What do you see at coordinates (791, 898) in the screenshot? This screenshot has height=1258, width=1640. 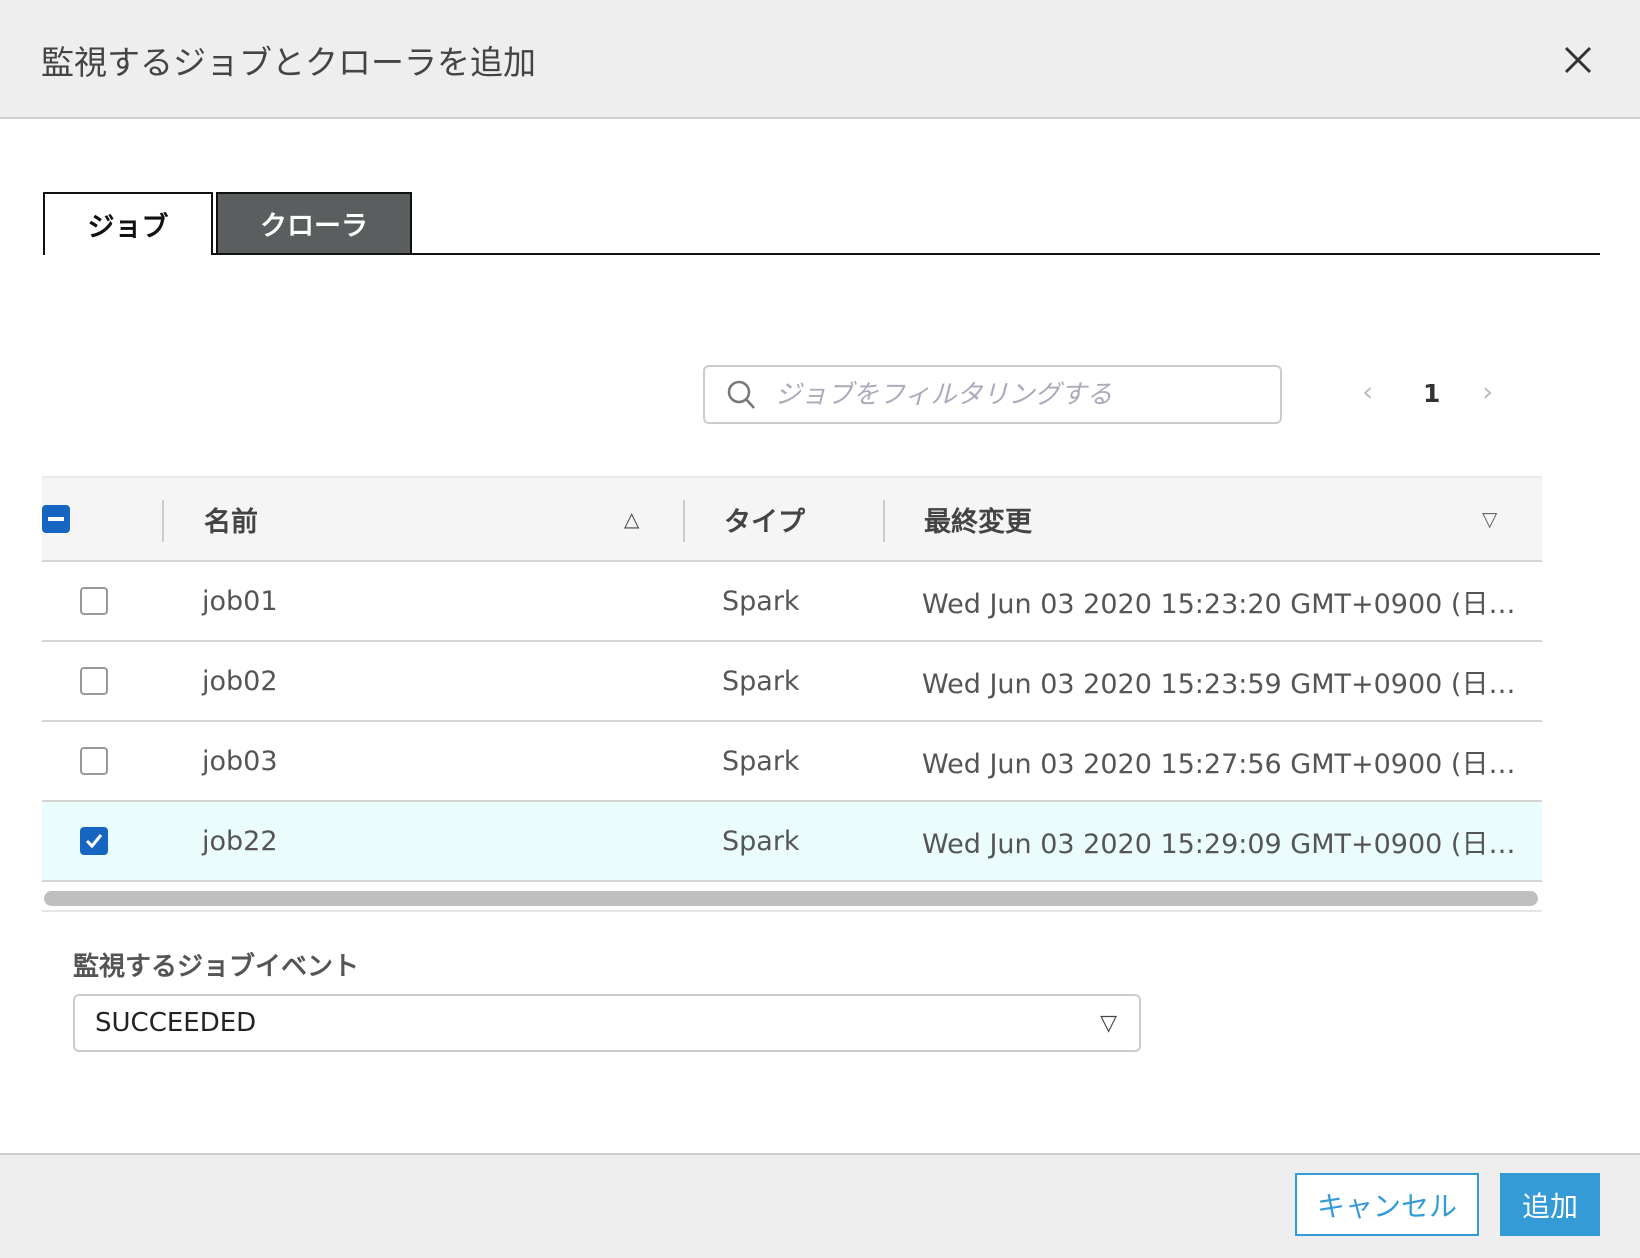 I see `horizontal-scrollbar` at bounding box center [791, 898].